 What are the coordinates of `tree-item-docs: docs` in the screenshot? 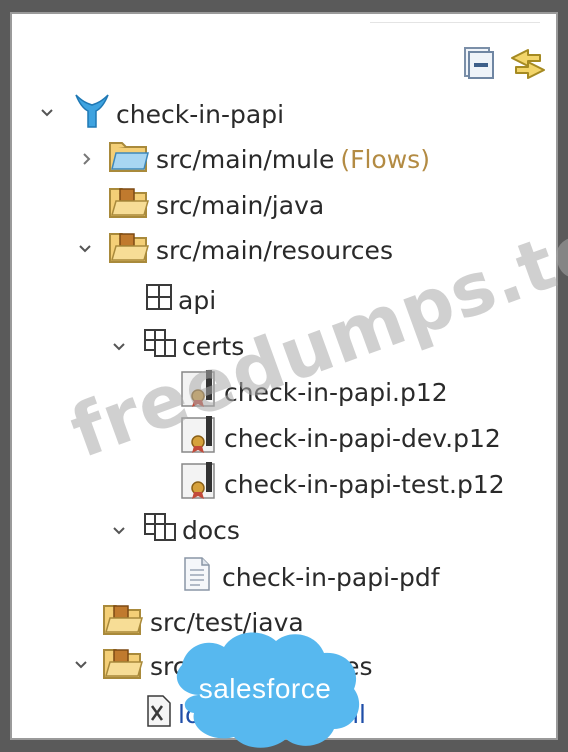 It's located at (191, 530).